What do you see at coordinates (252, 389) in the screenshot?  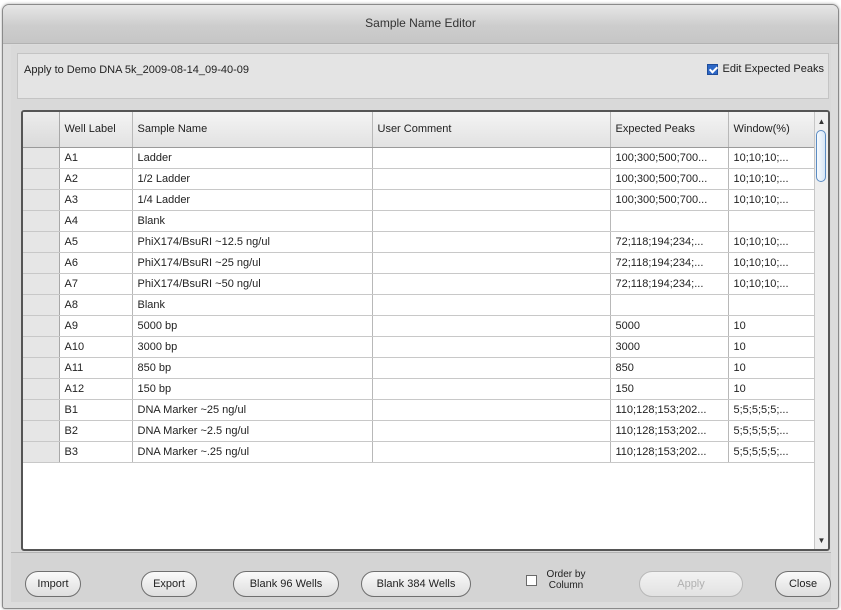 I see `sample-name-cell: 150 bp` at bounding box center [252, 389].